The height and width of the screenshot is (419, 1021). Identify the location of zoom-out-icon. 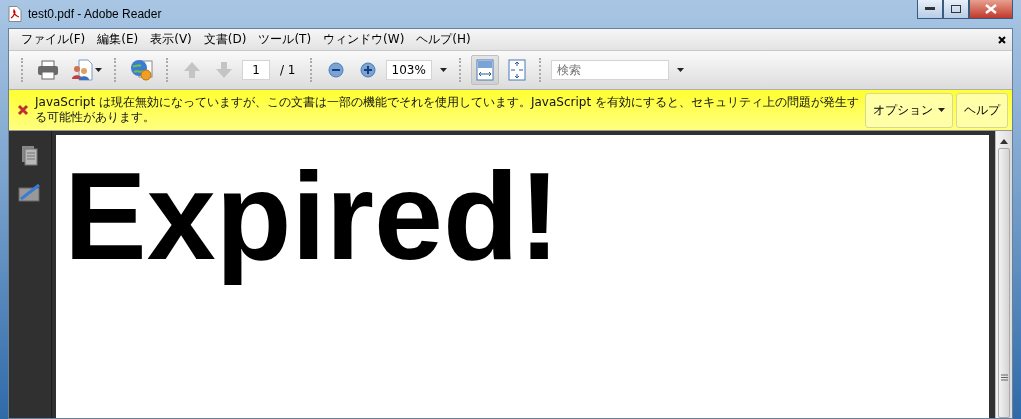
(335, 70).